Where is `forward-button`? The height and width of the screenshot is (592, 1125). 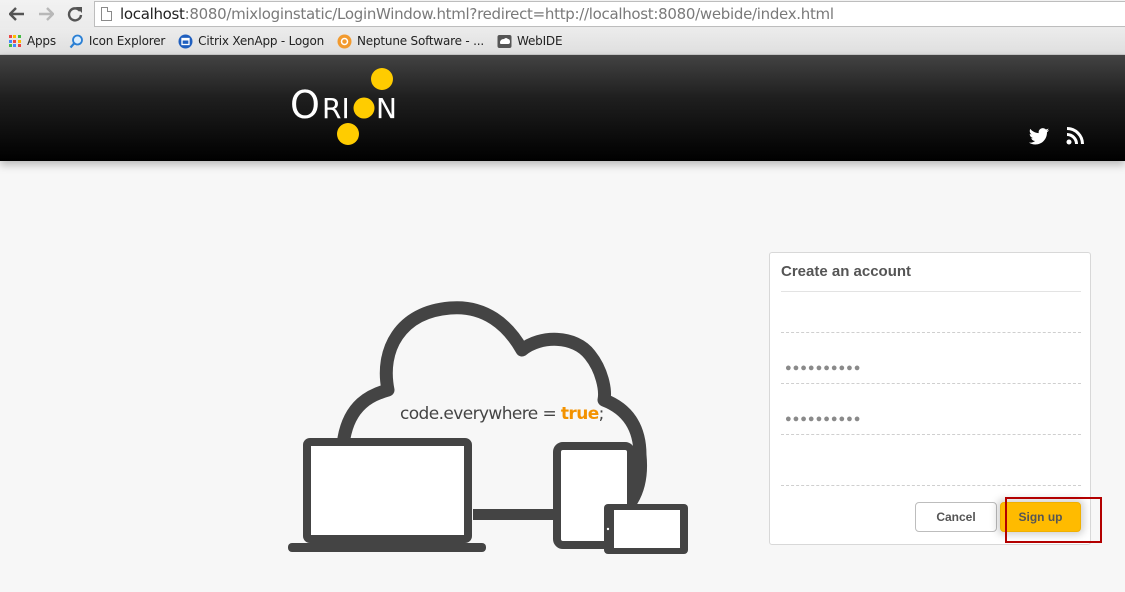
forward-button is located at coordinates (46, 14).